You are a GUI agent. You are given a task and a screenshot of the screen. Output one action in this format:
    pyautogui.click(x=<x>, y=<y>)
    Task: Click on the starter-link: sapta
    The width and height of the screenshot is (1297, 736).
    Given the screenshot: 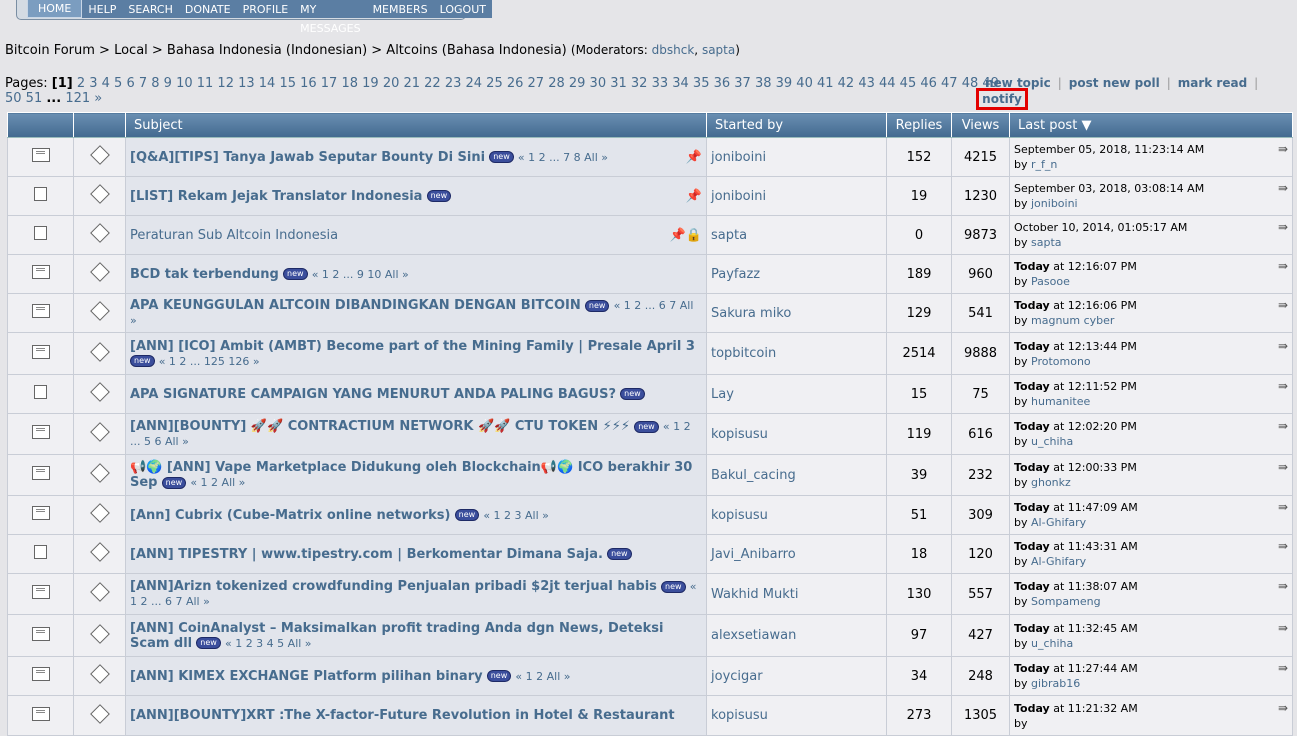 What is the action you would take?
    pyautogui.click(x=729, y=235)
    